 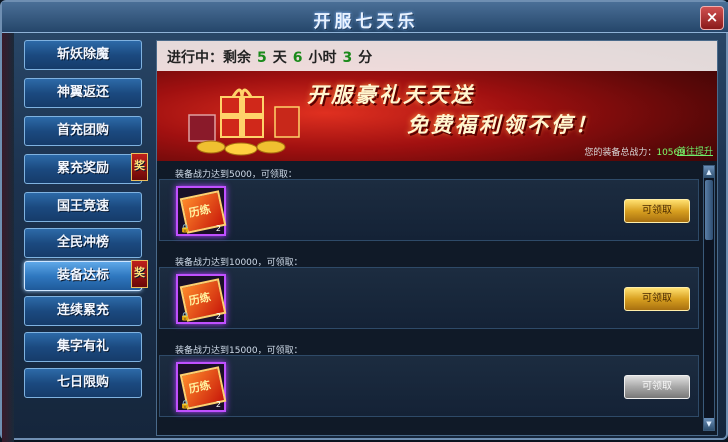 What do you see at coordinates (709, 424) in the screenshot?
I see `arrow-down-icon: ▼` at bounding box center [709, 424].